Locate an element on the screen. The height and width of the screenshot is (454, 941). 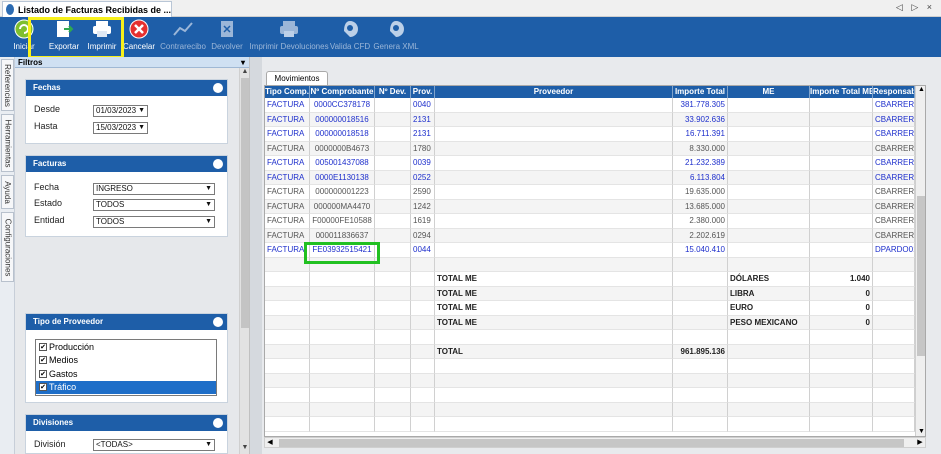
table-row: TOTAL ME DÓLARES 1.040 is located at coordinates (595, 279).